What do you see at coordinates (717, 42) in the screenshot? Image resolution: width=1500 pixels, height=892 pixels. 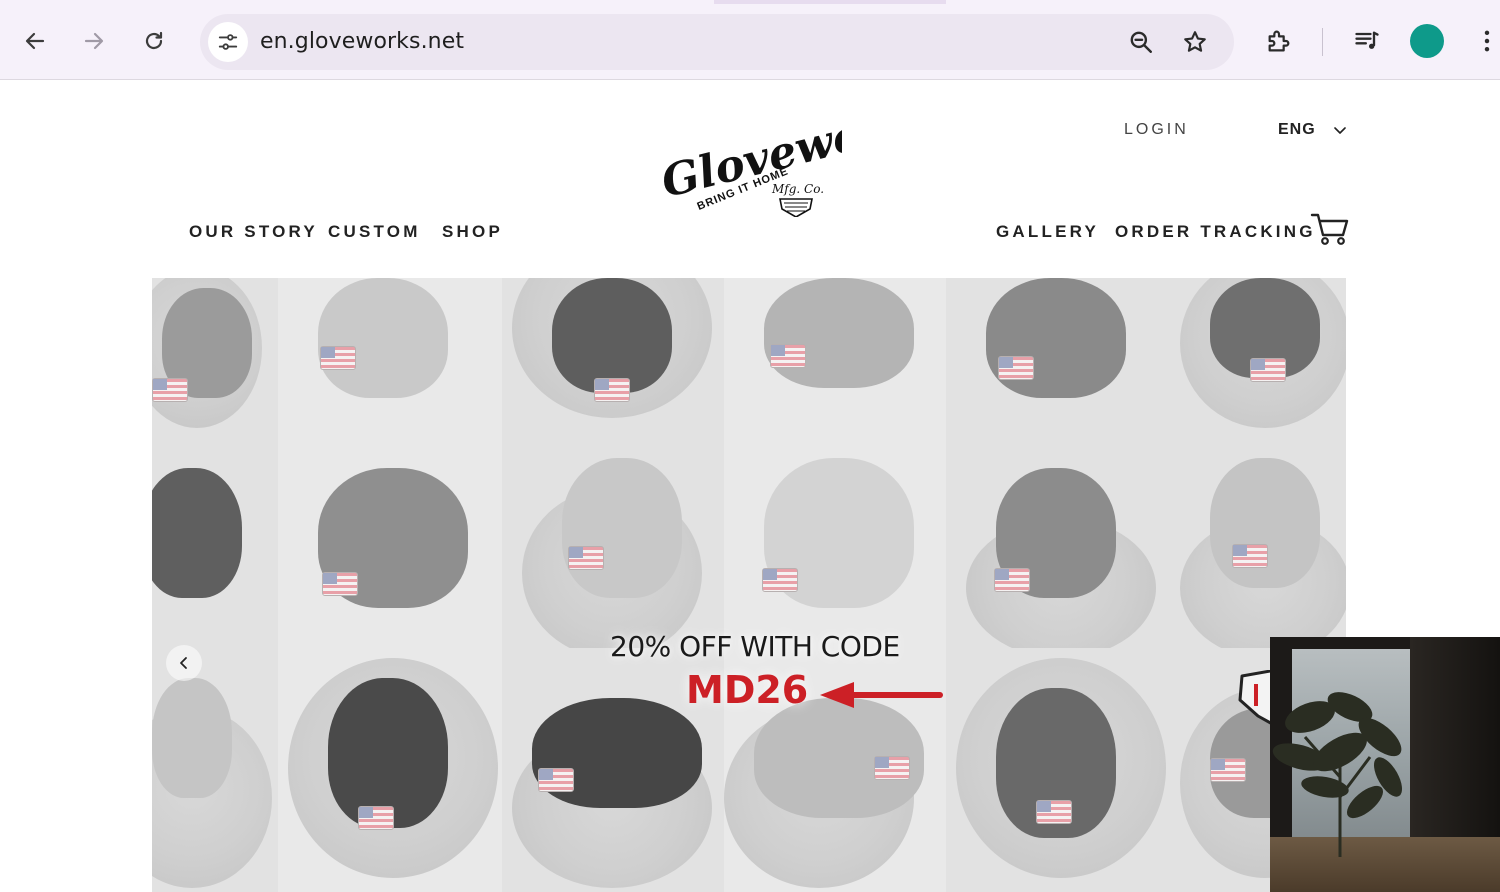 I see `address-bar: en.gloveworks.net` at bounding box center [717, 42].